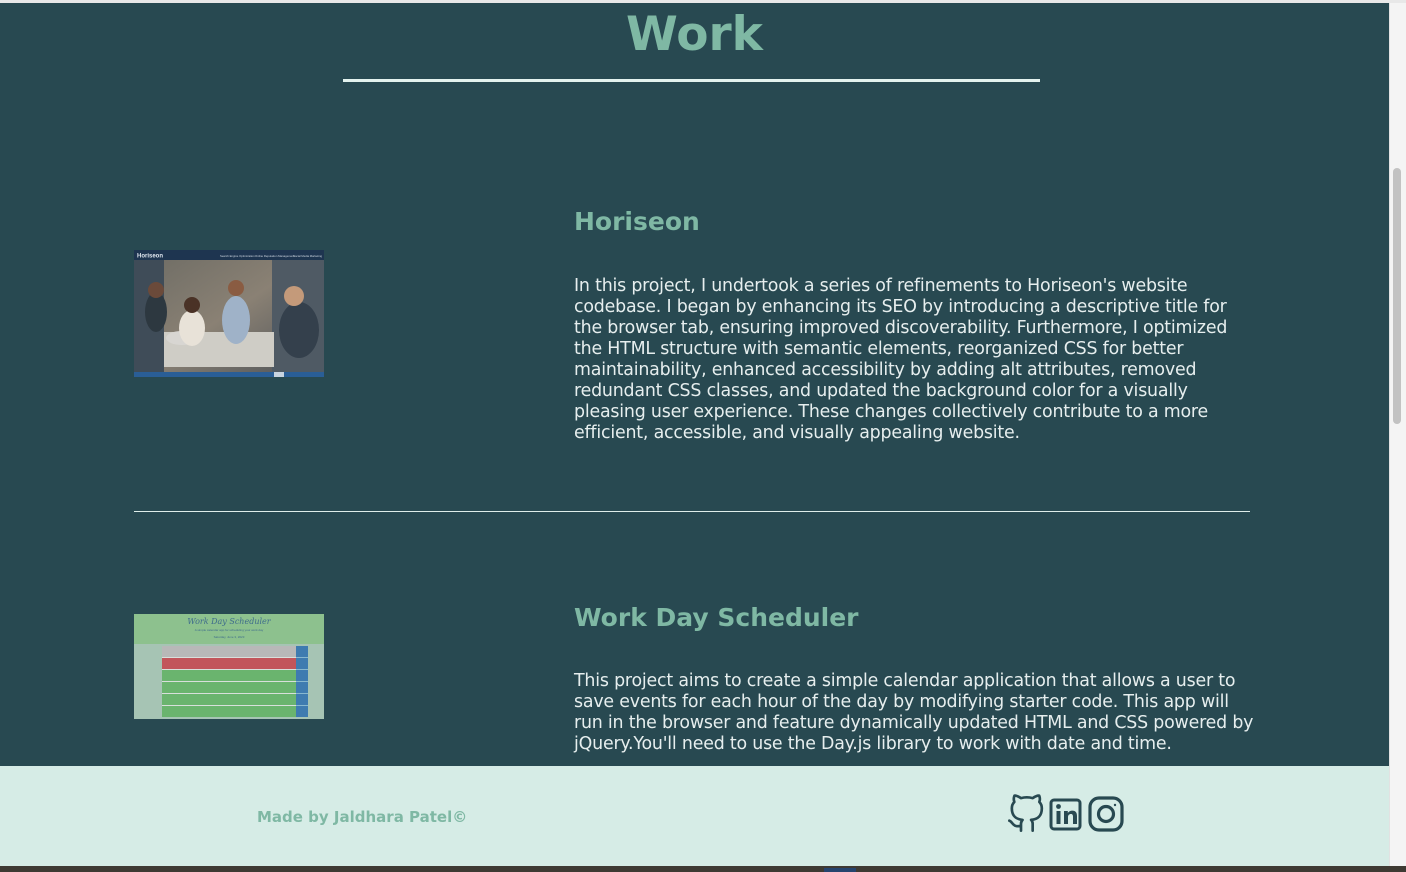 This screenshot has width=1406, height=872. What do you see at coordinates (1106, 814) in the screenshot?
I see `instagram-icon` at bounding box center [1106, 814].